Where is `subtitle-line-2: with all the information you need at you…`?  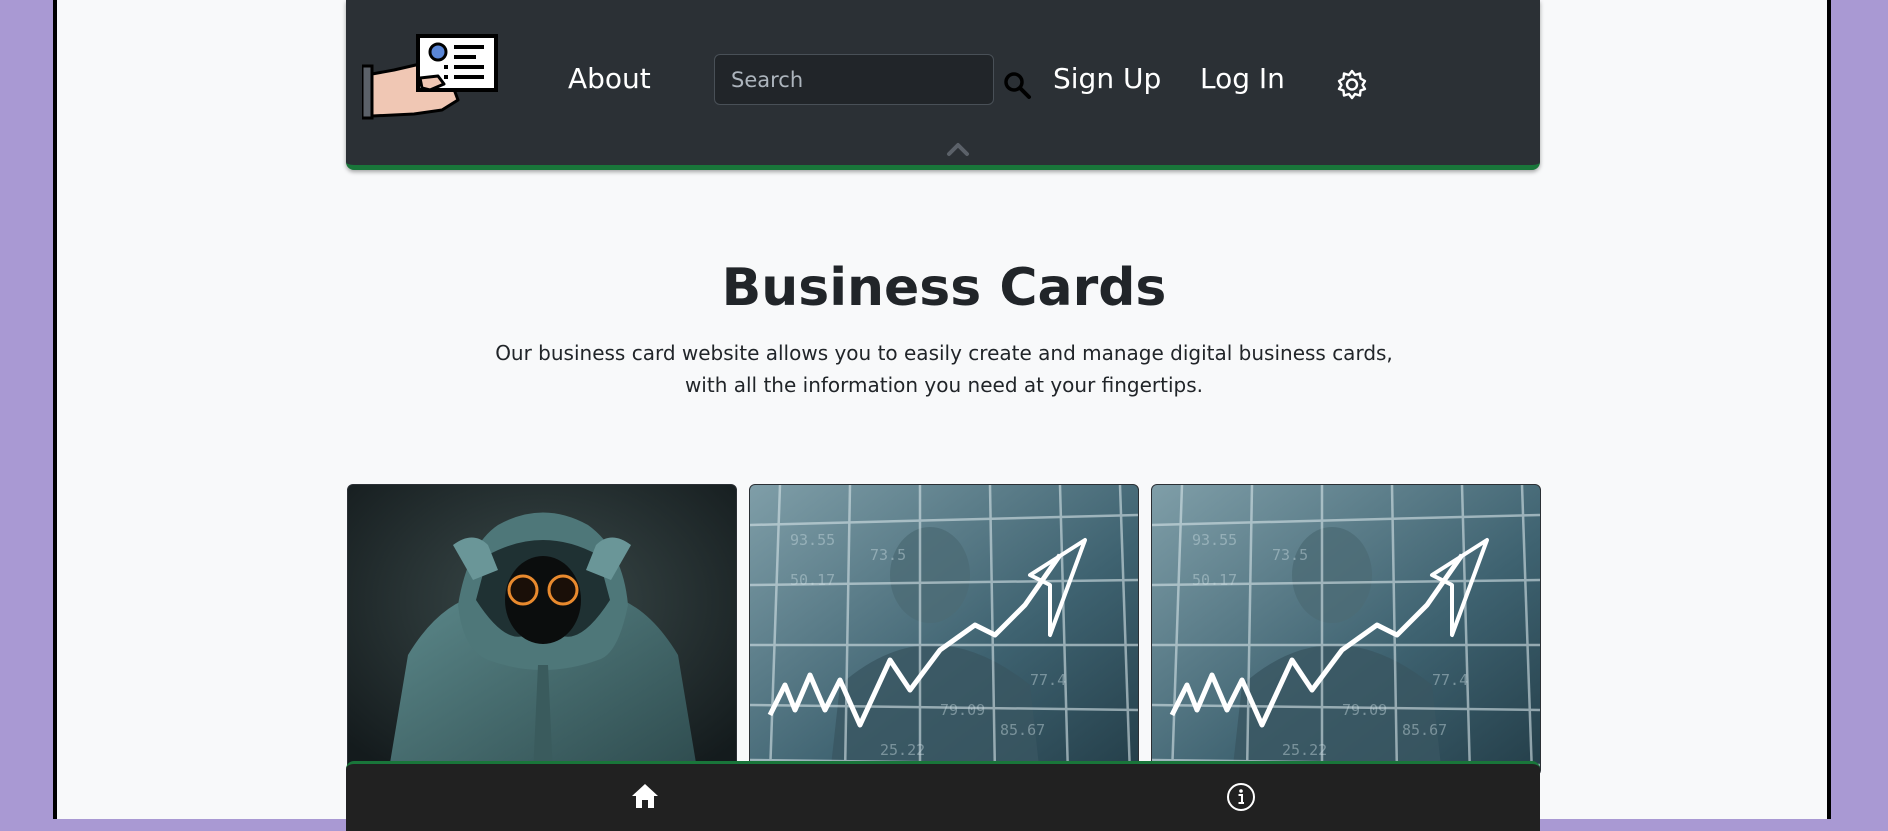
subtitle-line-2: with all the information you need at you… is located at coordinates (944, 385).